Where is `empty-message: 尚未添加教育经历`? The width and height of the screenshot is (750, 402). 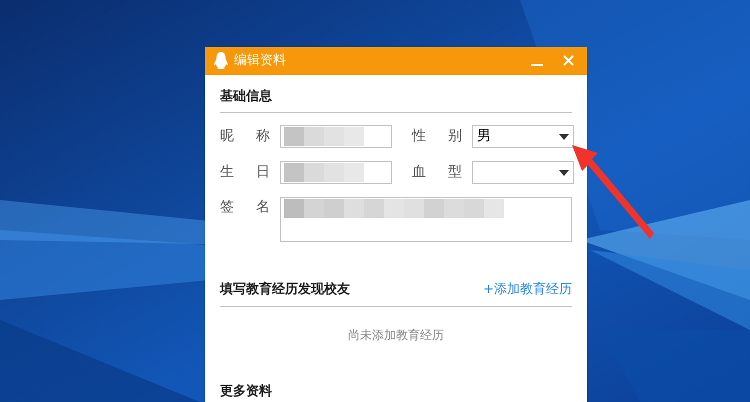 empty-message: 尚未添加教育经历 is located at coordinates (396, 335).